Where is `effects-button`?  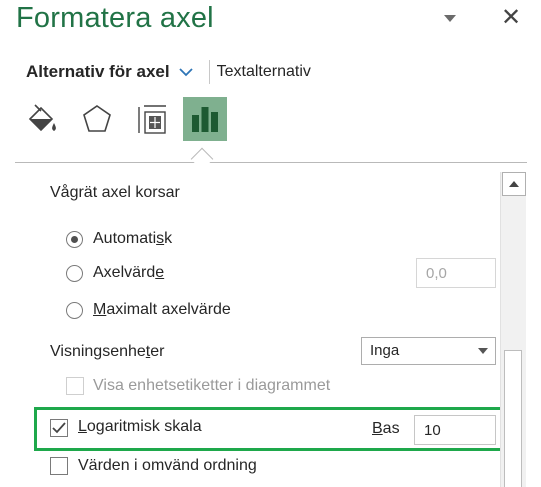 effects-button is located at coordinates (97, 119).